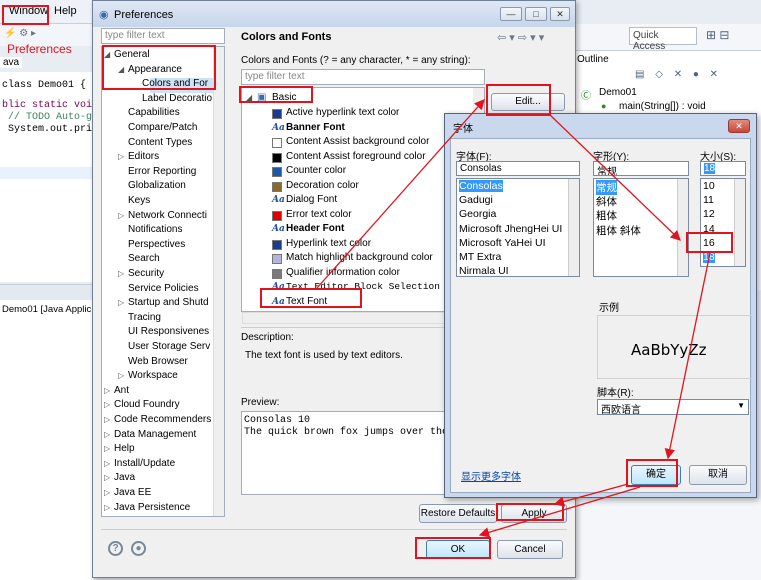 The height and width of the screenshot is (580, 761). I want to click on arrow-edit-to-size, so click(614, 177).